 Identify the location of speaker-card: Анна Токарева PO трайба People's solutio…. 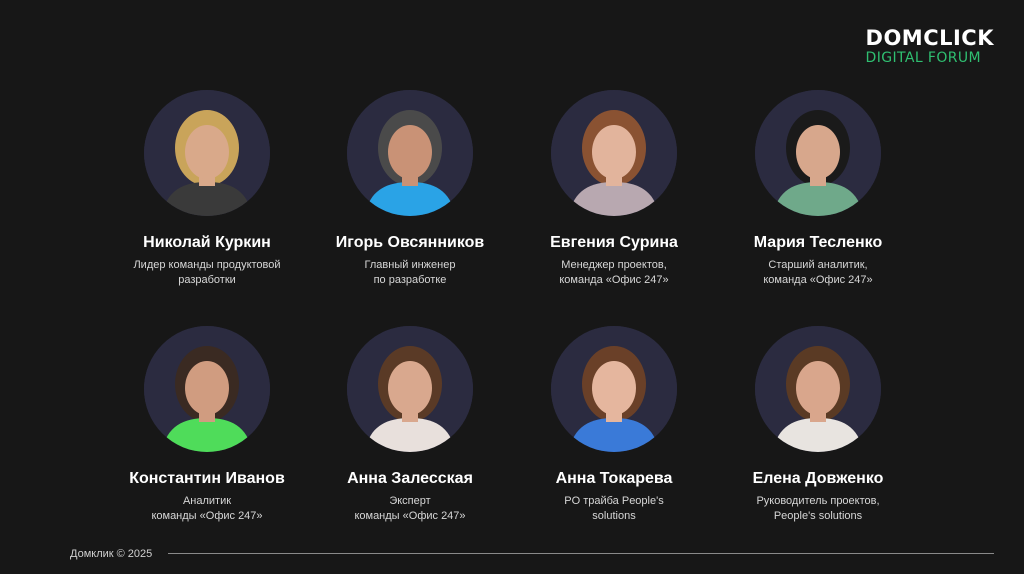
(614, 425).